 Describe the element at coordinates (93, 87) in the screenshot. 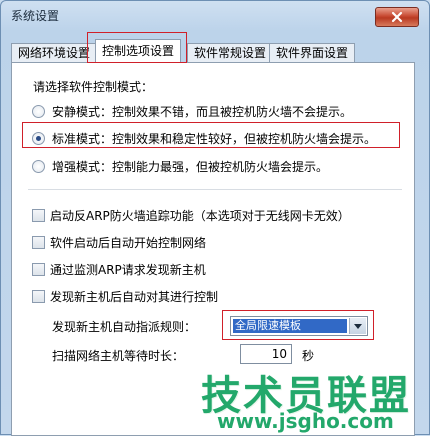

I see `mode-prompt: 请选择软件控制模式：` at that location.